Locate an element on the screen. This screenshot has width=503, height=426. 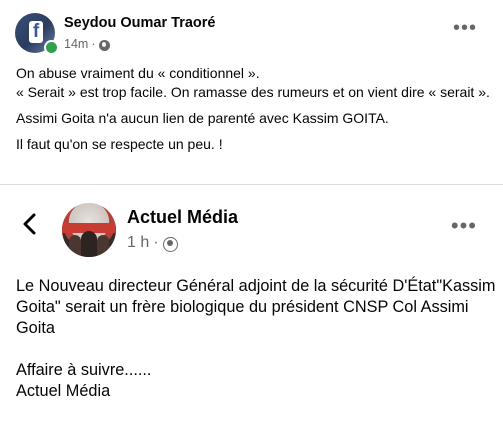
shared-post-meta: 1 h · is located at coordinates (152, 243).